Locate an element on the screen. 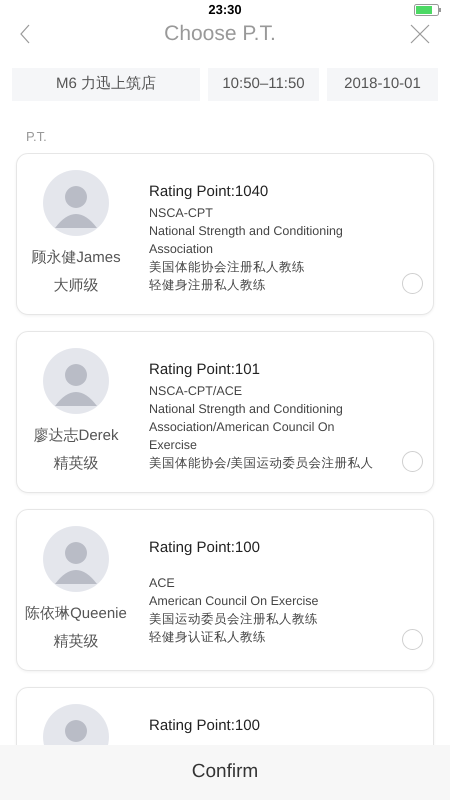 The height and width of the screenshot is (800, 450). trainer-card: Rating Point:100 is located at coordinates (225, 716).